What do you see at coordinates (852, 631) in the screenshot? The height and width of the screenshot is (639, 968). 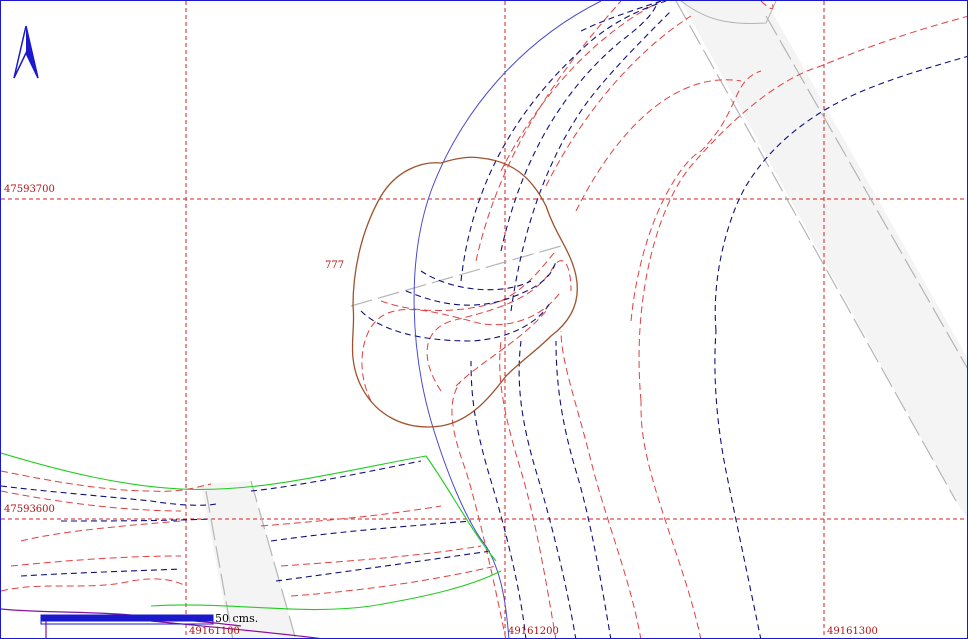 I see `grid-easting-label: 49161300` at bounding box center [852, 631].